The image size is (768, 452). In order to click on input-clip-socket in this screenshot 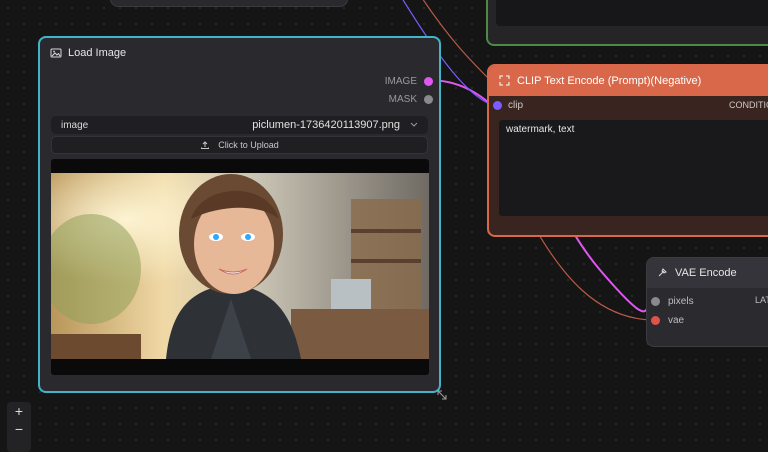, I will do `click(497, 105)`.